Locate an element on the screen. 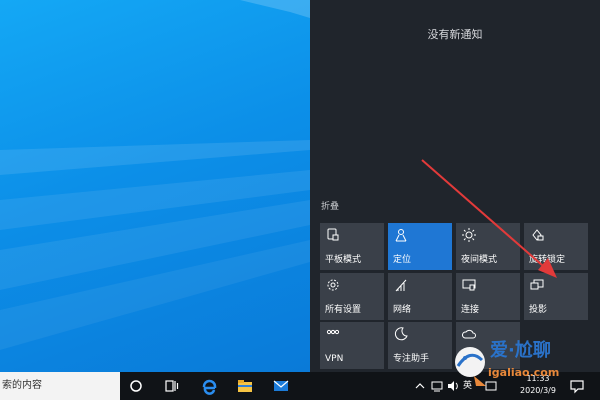 The height and width of the screenshot is (400, 600). tile-label: 专注助手 is located at coordinates (411, 359).